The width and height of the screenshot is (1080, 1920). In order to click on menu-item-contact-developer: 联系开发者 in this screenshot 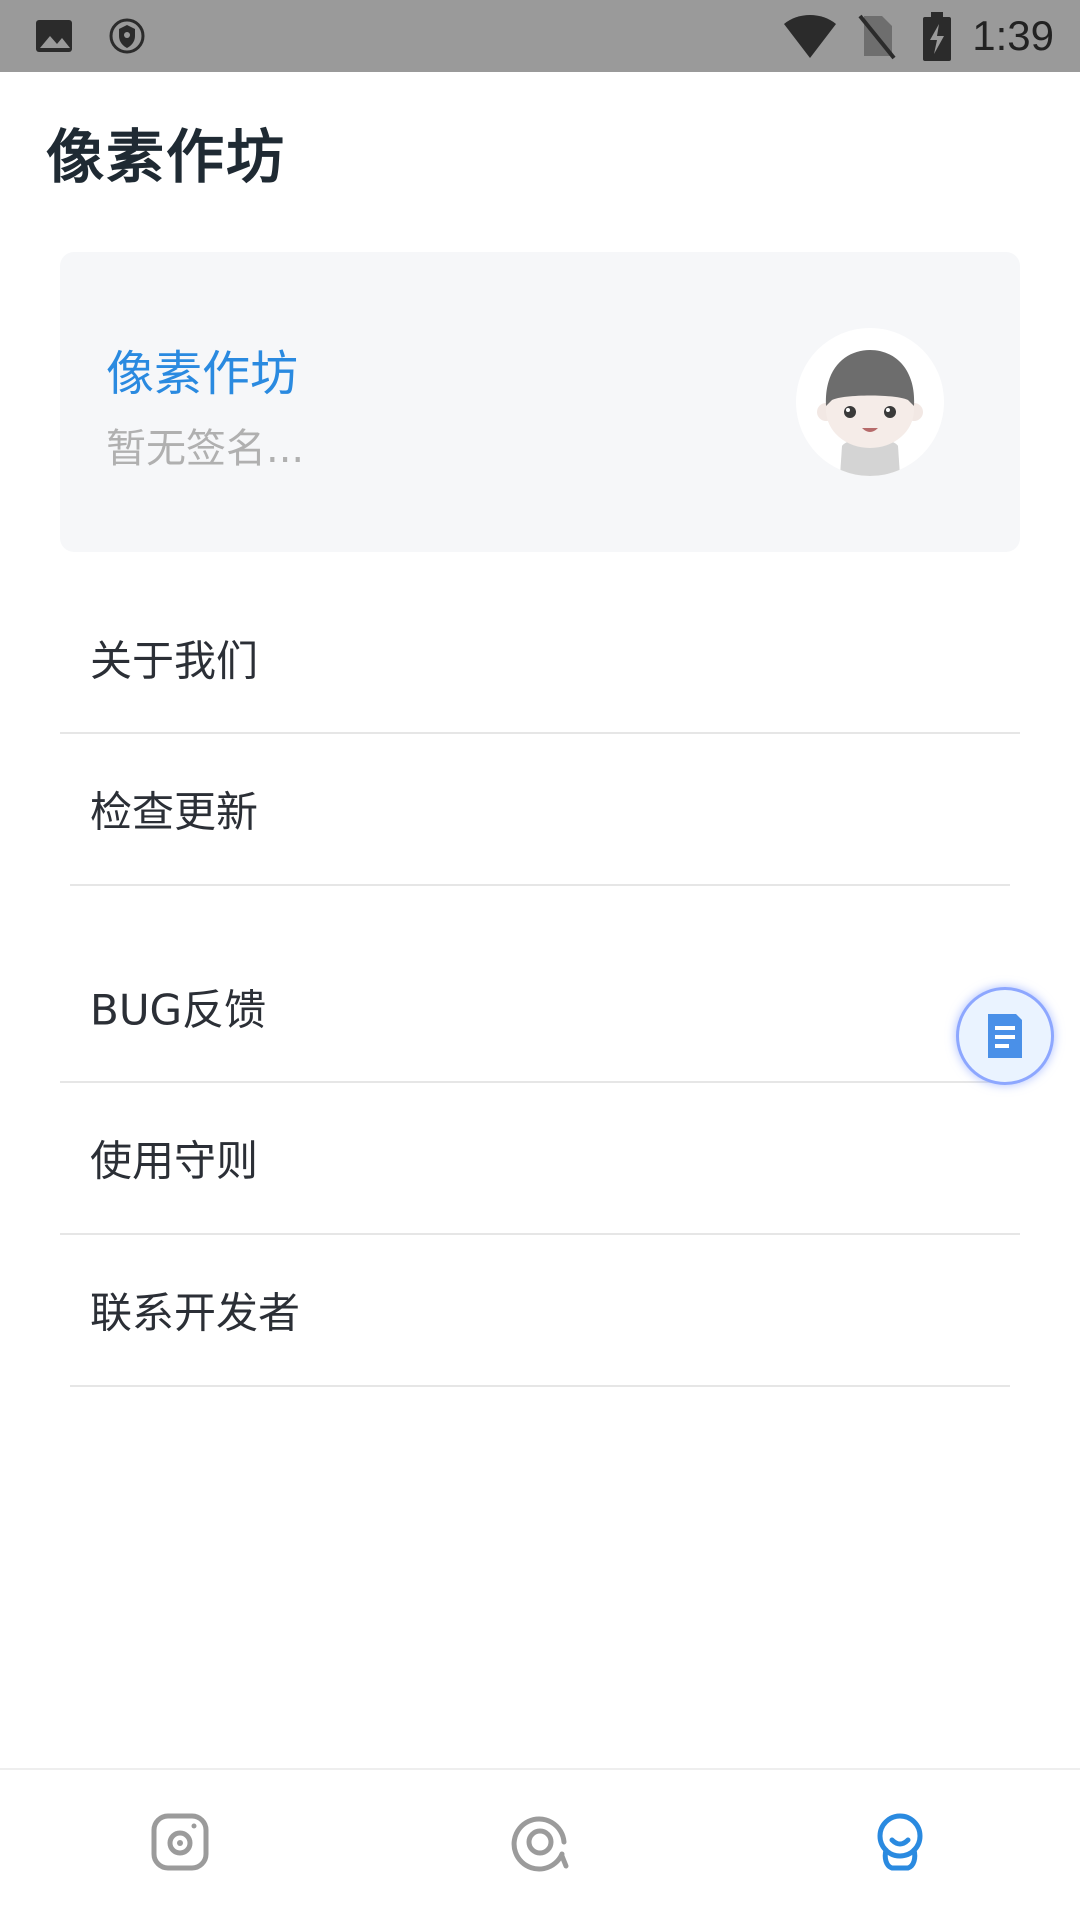, I will do `click(540, 1310)`.